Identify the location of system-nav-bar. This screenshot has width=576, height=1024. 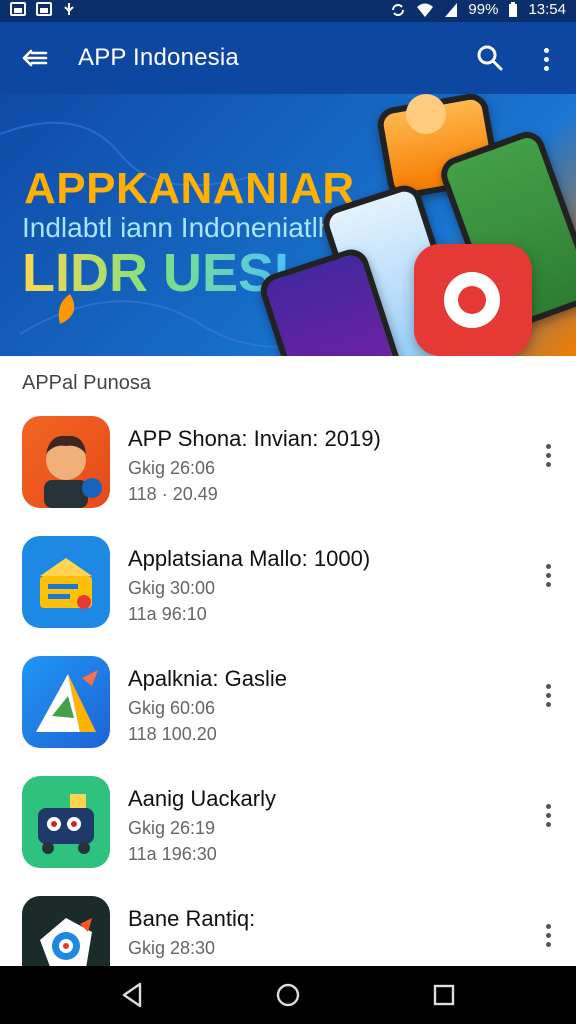
(288, 995).